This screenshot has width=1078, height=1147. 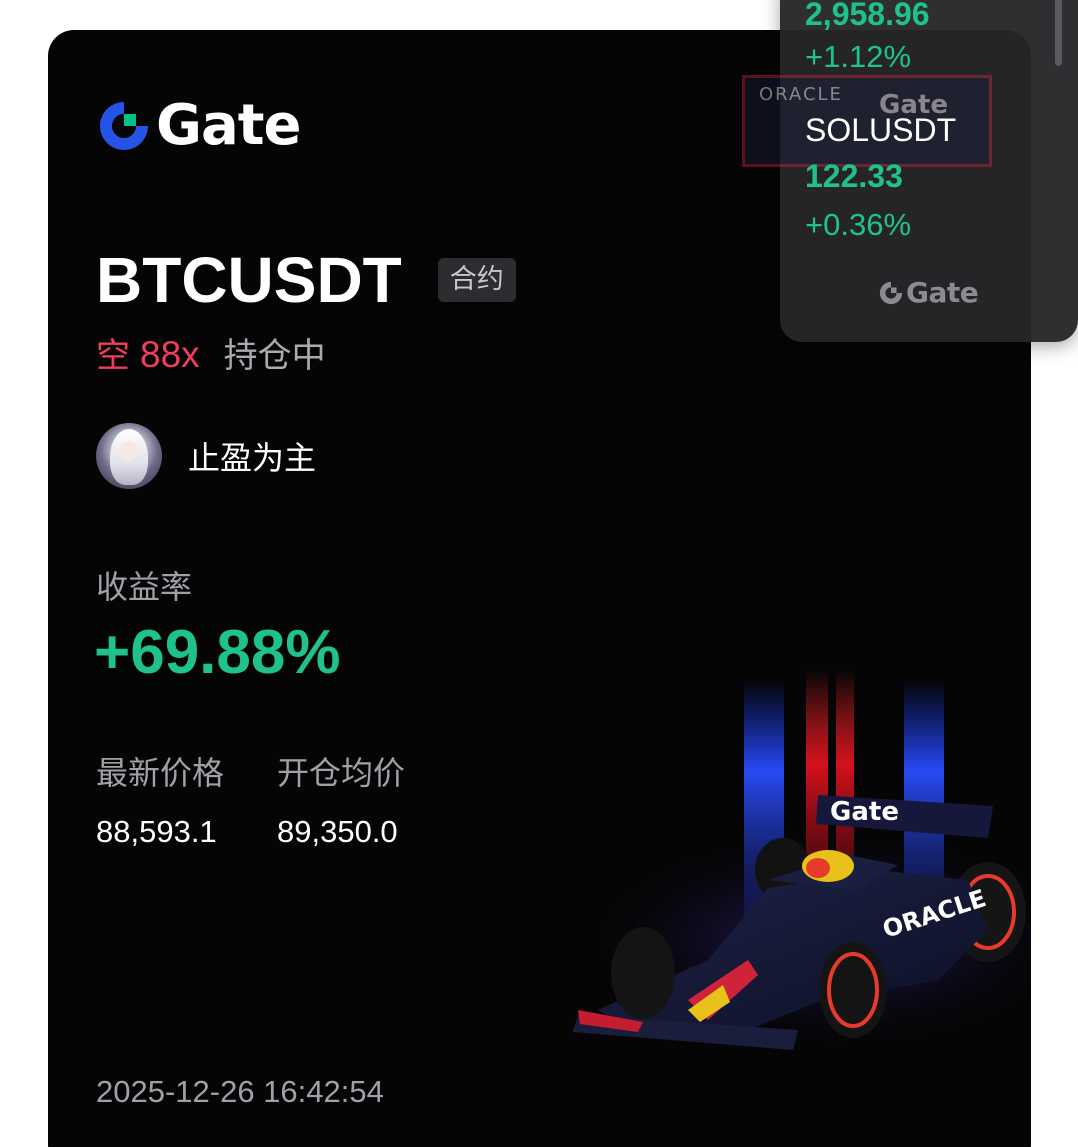 What do you see at coordinates (801, 94) in the screenshot?
I see `sponsor-text: ORACLE` at bounding box center [801, 94].